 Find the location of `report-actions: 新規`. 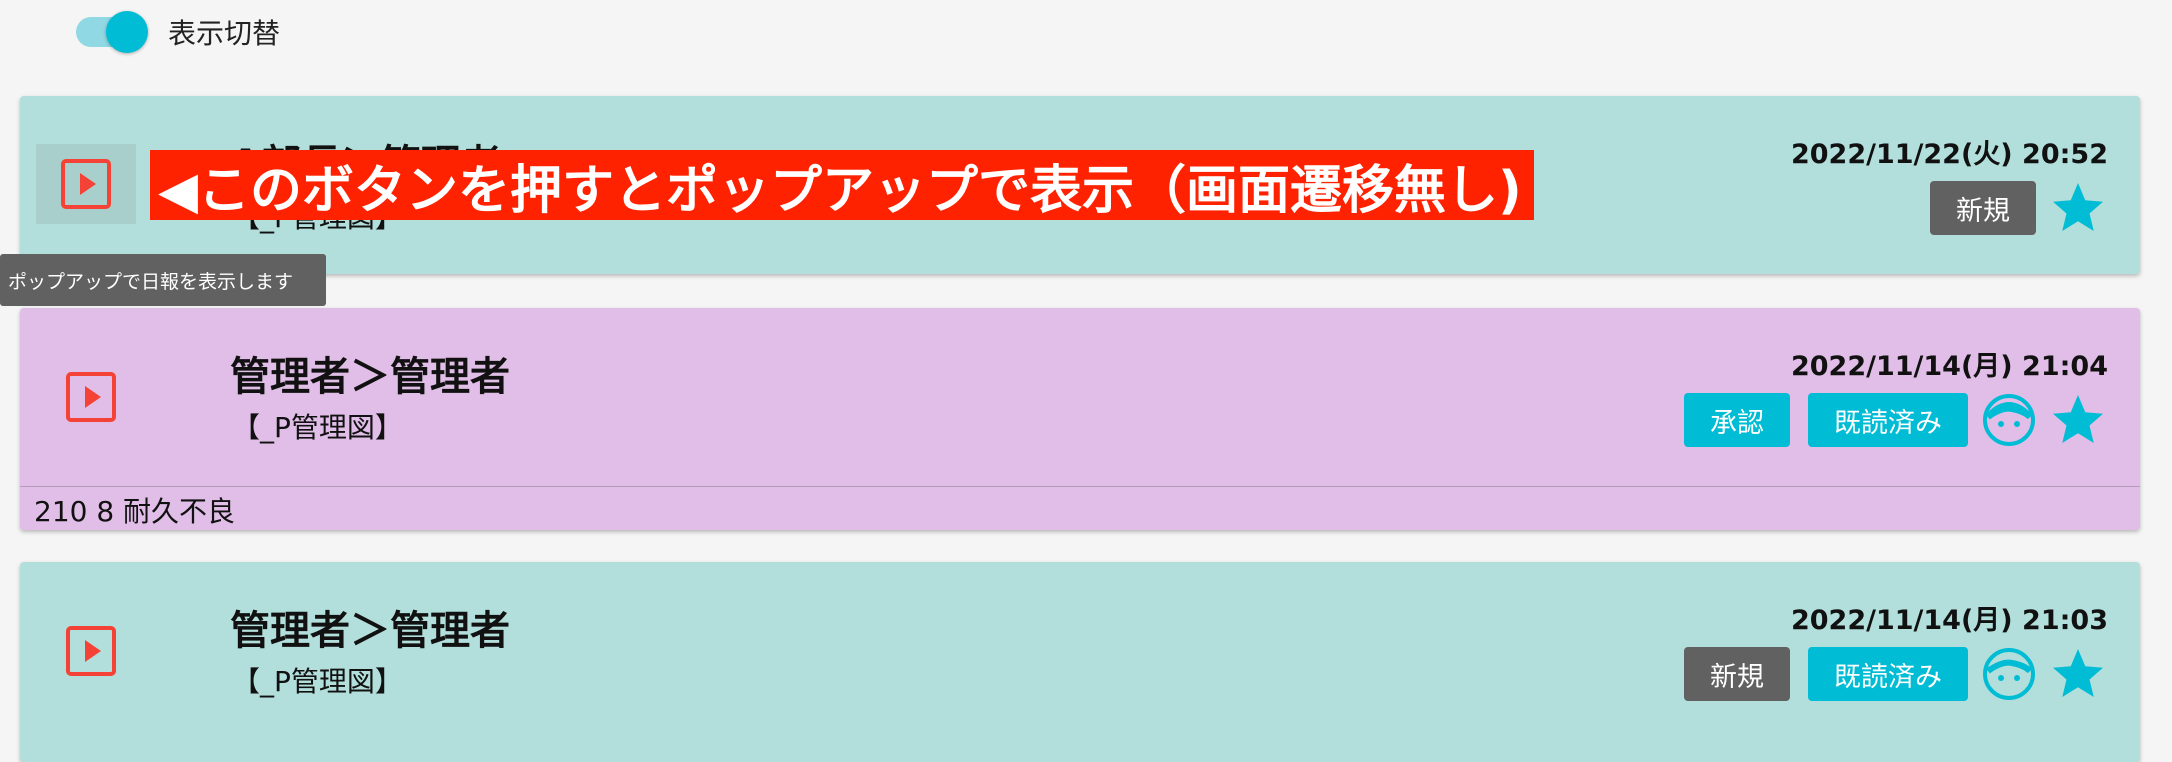

report-actions: 新規 is located at coordinates (2010, 208).